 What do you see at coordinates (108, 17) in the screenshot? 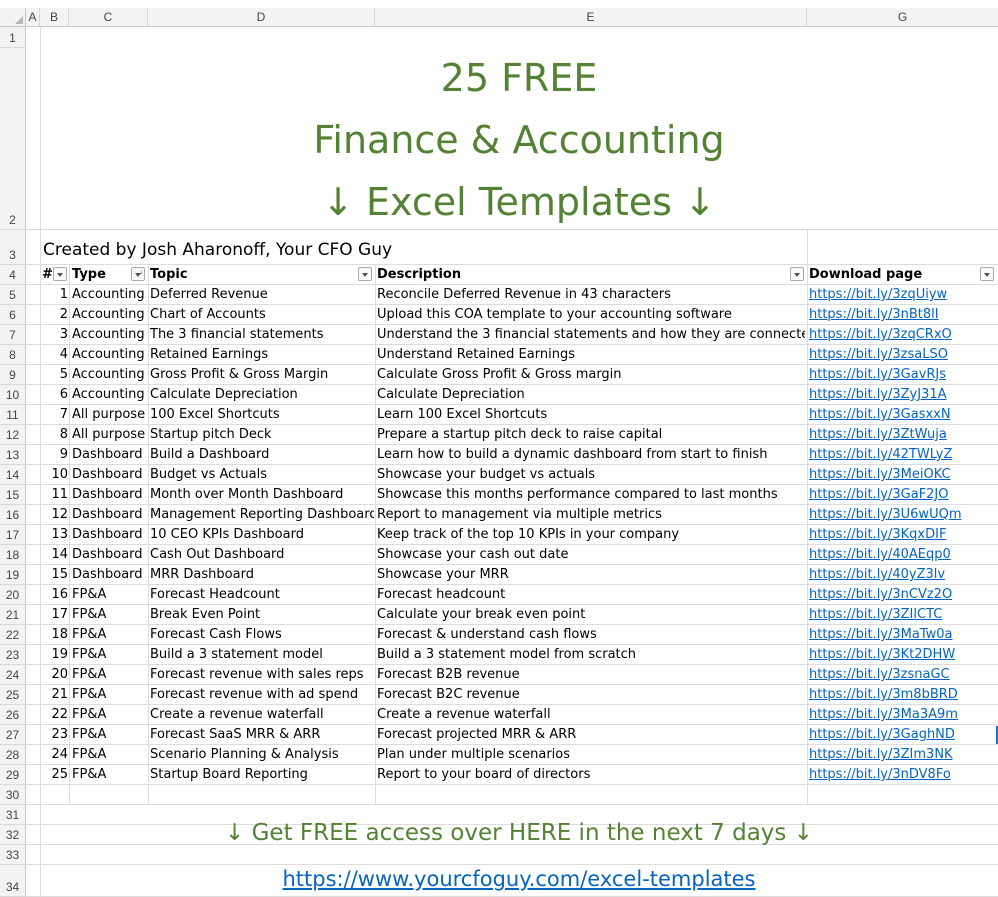
I see `col-header-C: C` at bounding box center [108, 17].